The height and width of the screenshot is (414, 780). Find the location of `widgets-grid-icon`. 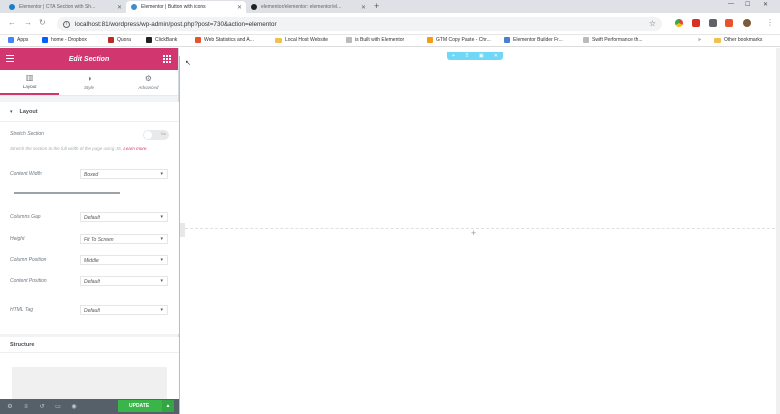

widgets-grid-icon is located at coordinates (167, 59).